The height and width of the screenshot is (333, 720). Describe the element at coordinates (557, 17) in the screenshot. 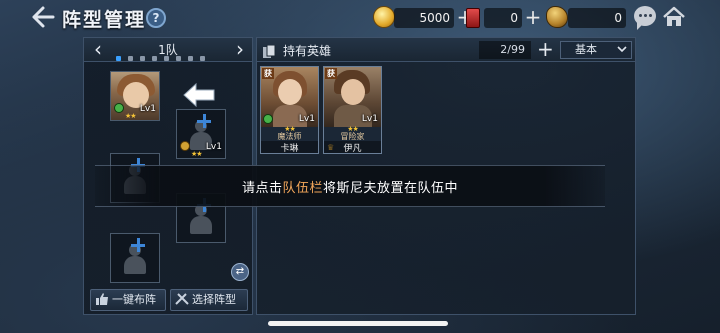

I see `gold-stone-icon` at that location.